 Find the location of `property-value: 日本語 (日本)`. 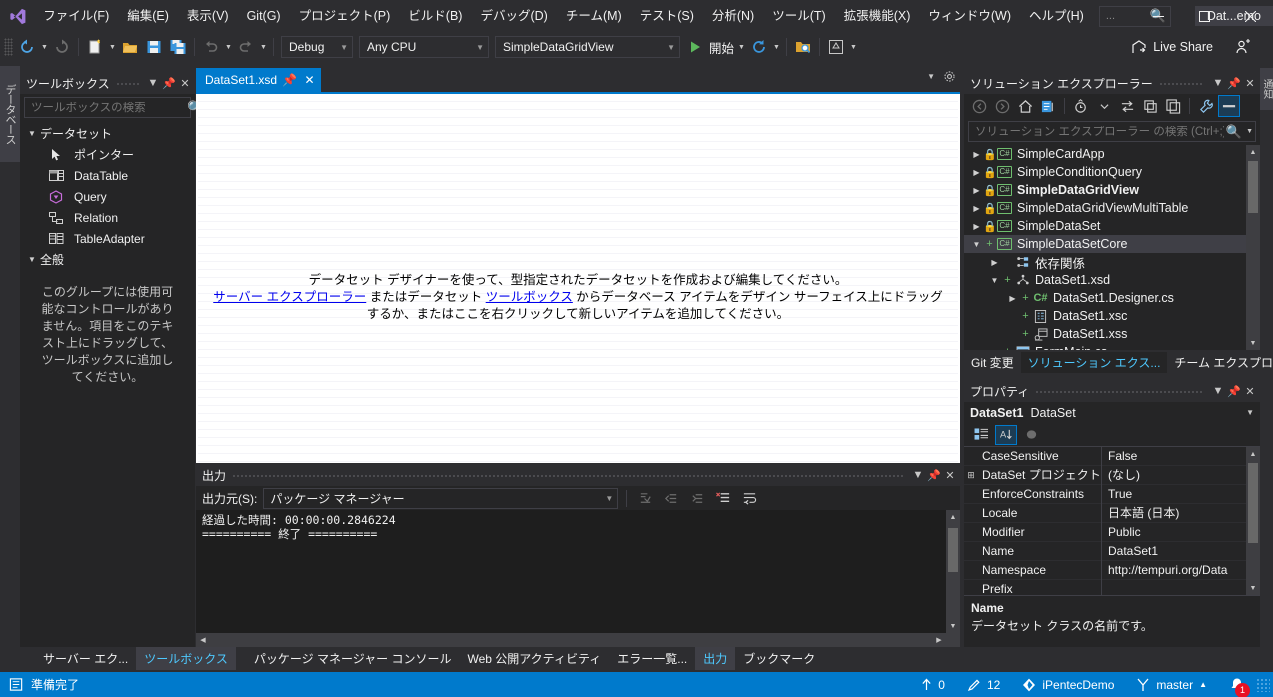

property-value: 日本語 (日本) is located at coordinates (1181, 513).